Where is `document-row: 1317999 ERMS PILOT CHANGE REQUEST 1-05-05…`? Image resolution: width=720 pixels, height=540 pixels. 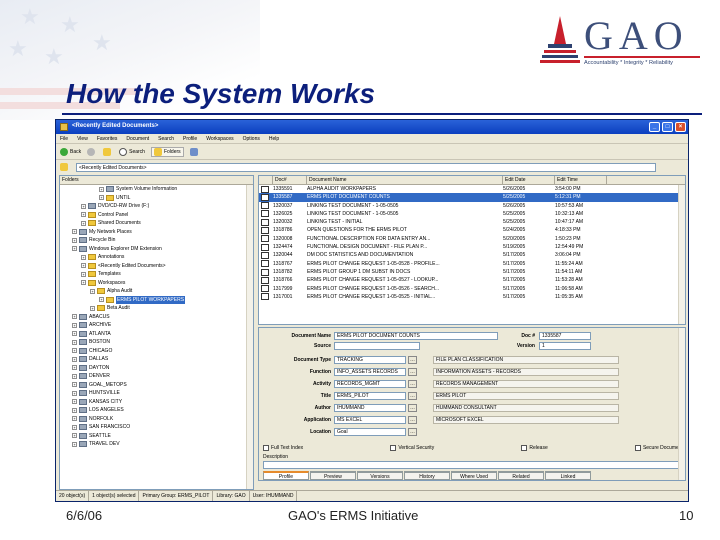 document-row: 1317999 ERMS PILOT CHANGE REQUEST 1-05-05… is located at coordinates (472, 289).